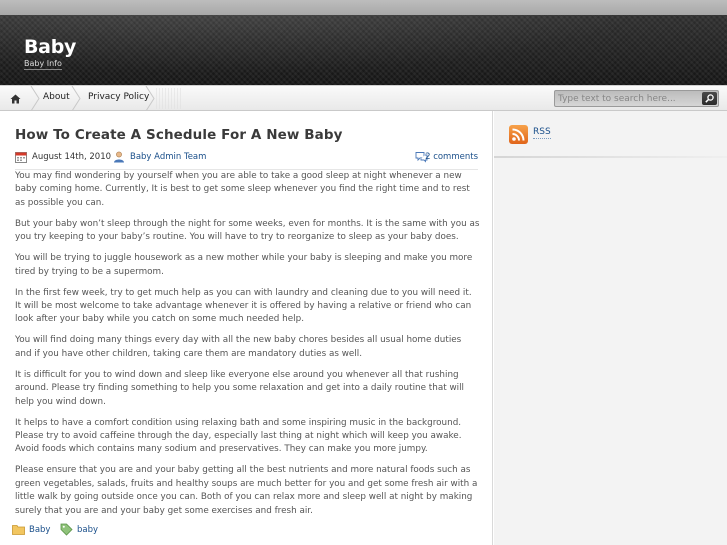 The height and width of the screenshot is (545, 727). I want to click on sidebar-divider, so click(610, 157).